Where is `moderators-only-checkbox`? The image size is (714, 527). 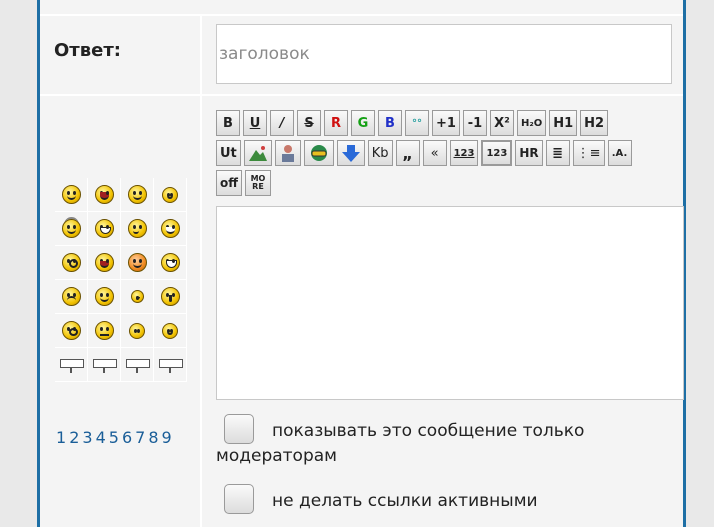
moderators-only-checkbox is located at coordinates (239, 429).